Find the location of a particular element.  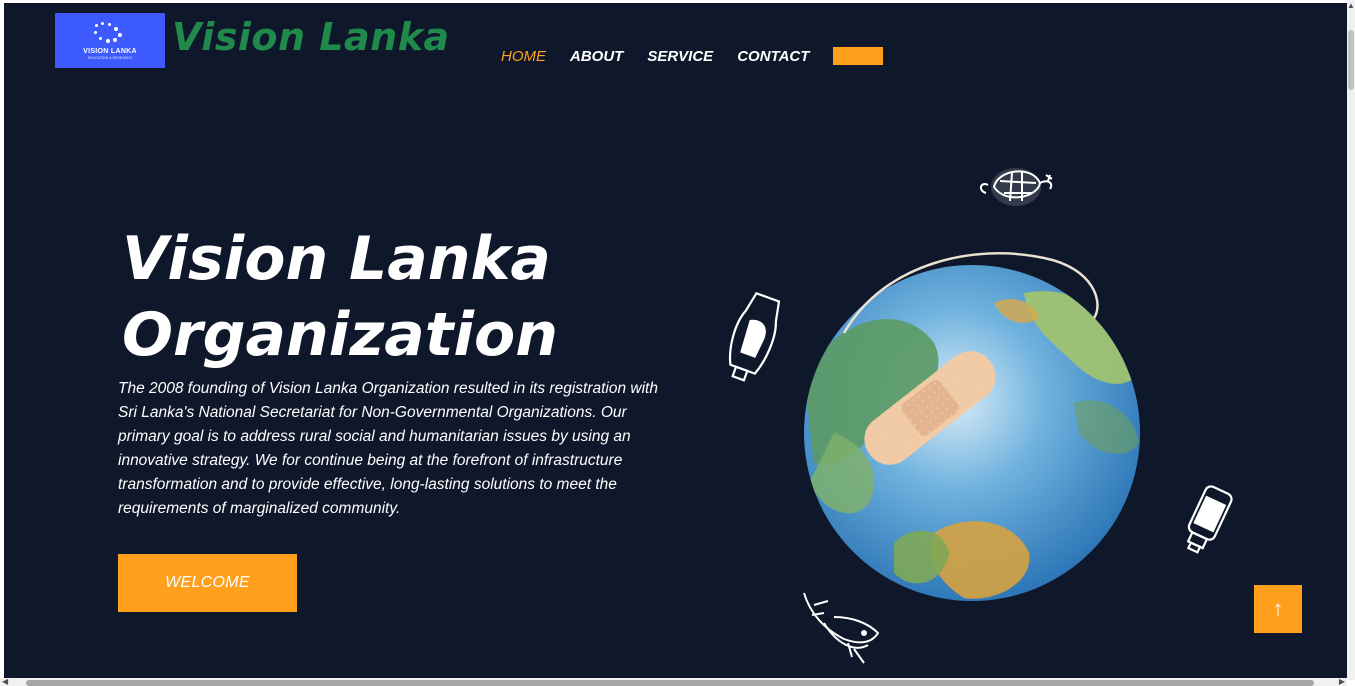

scroll-left-arrow-icon: ◀ is located at coordinates (5, 682).